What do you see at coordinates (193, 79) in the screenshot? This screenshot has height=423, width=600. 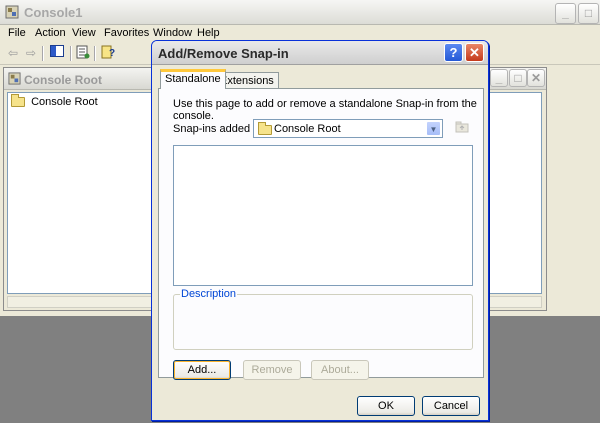 I see `tab-standalone: Standalone` at bounding box center [193, 79].